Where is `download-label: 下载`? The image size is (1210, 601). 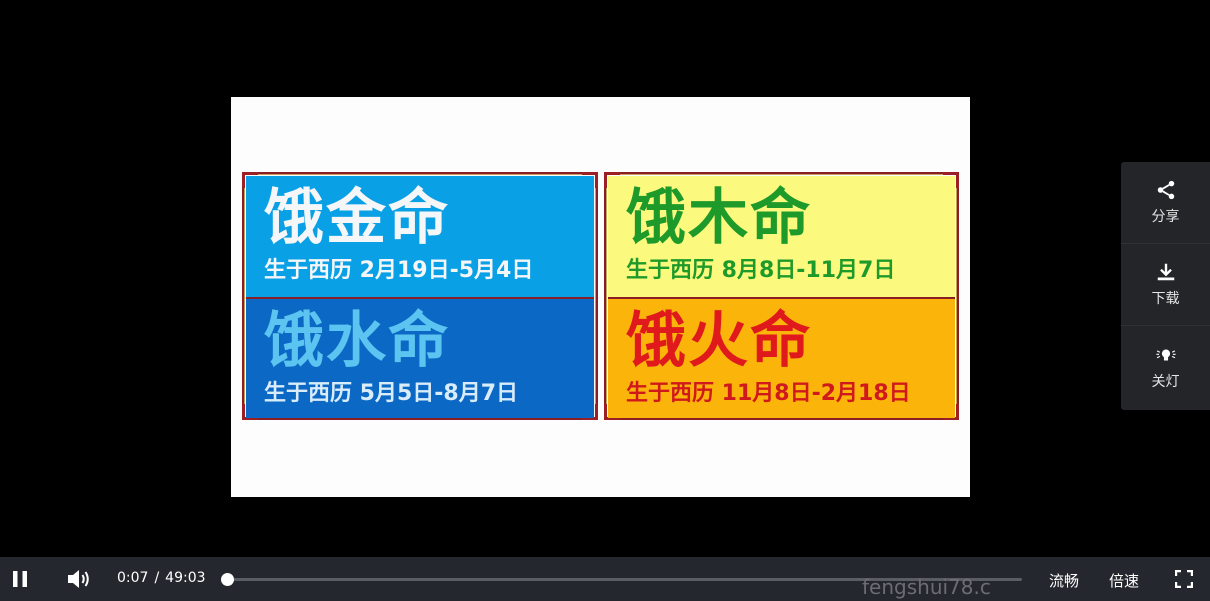 download-label: 下载 is located at coordinates (1165, 299).